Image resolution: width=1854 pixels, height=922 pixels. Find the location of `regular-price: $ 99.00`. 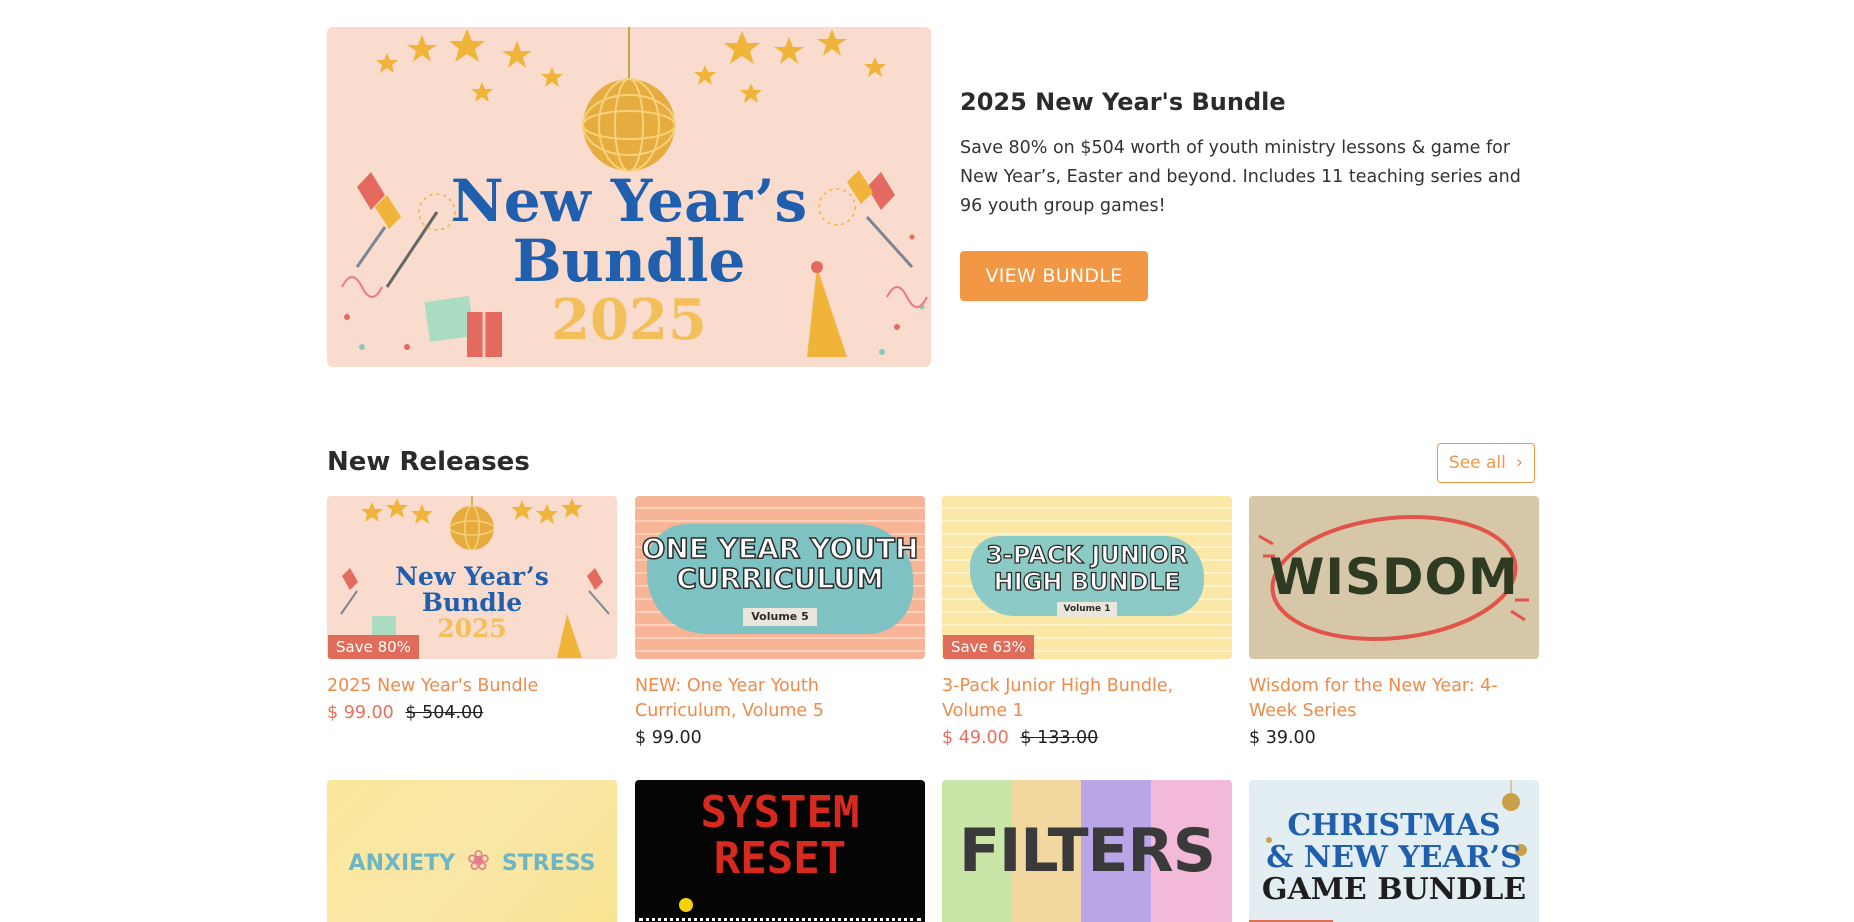

regular-price: $ 99.00 is located at coordinates (668, 738).